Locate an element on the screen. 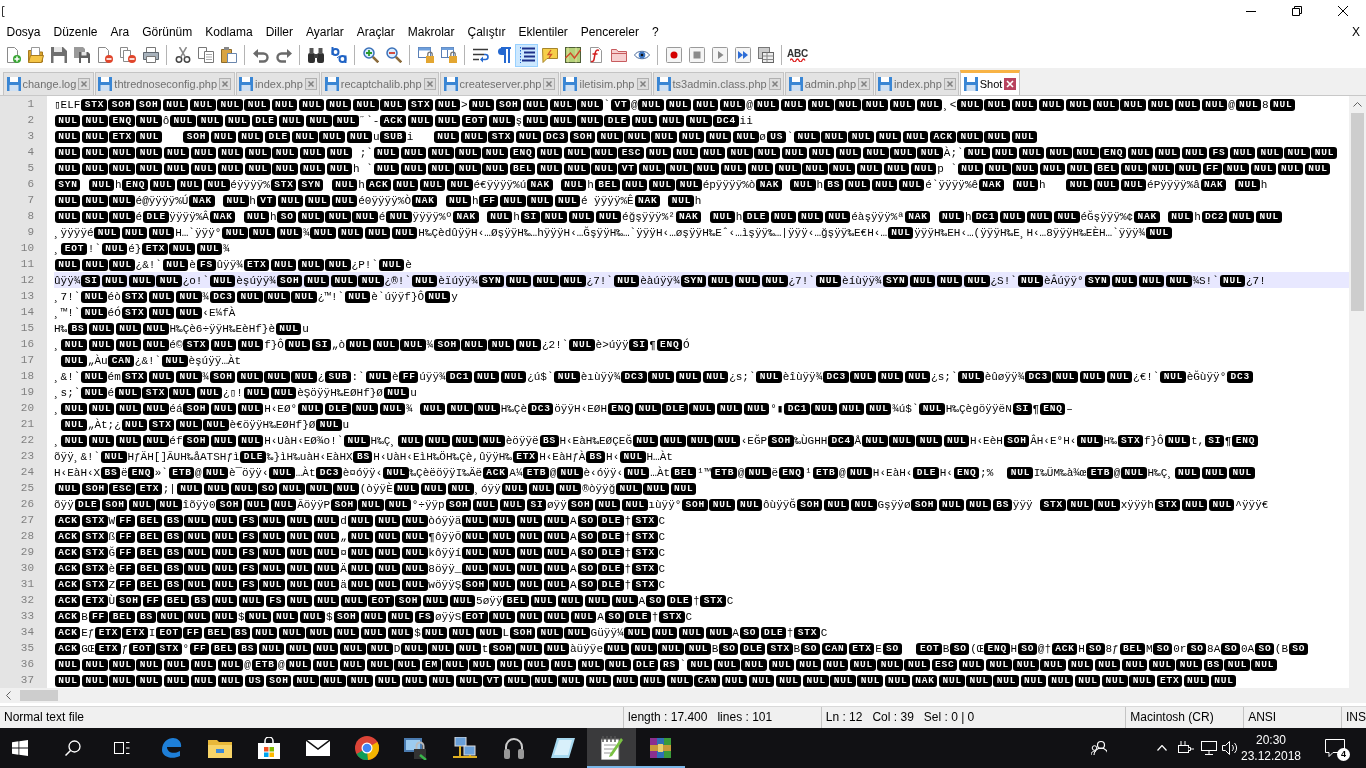  indent-guide-button is located at coordinates (526, 55).